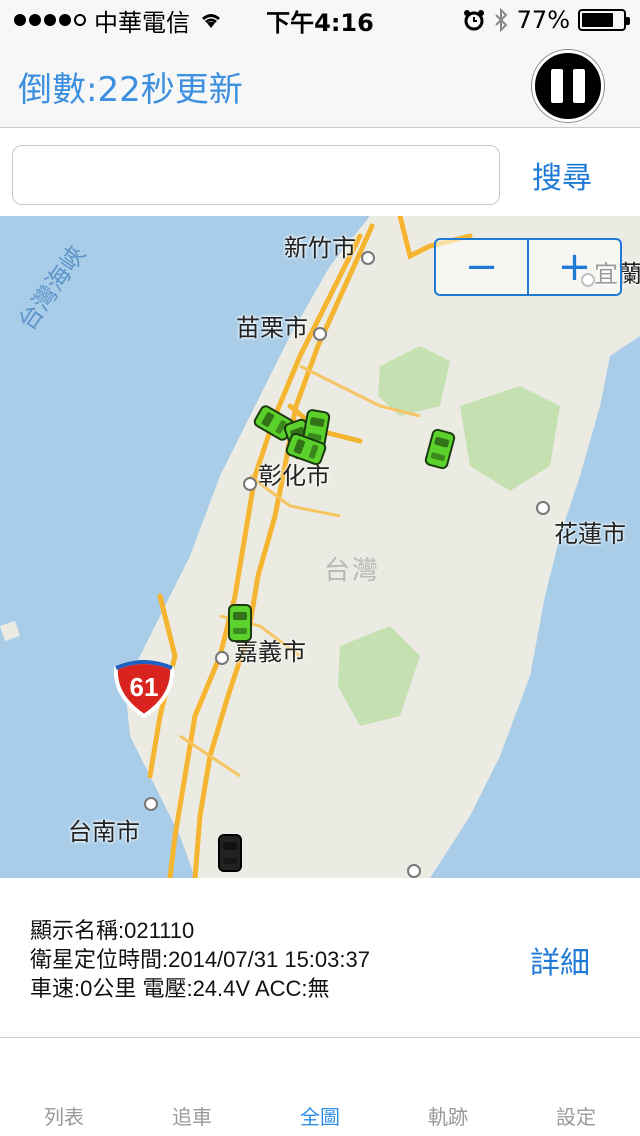 The height and width of the screenshot is (1136, 640). I want to click on pause-icon, so click(557, 86).